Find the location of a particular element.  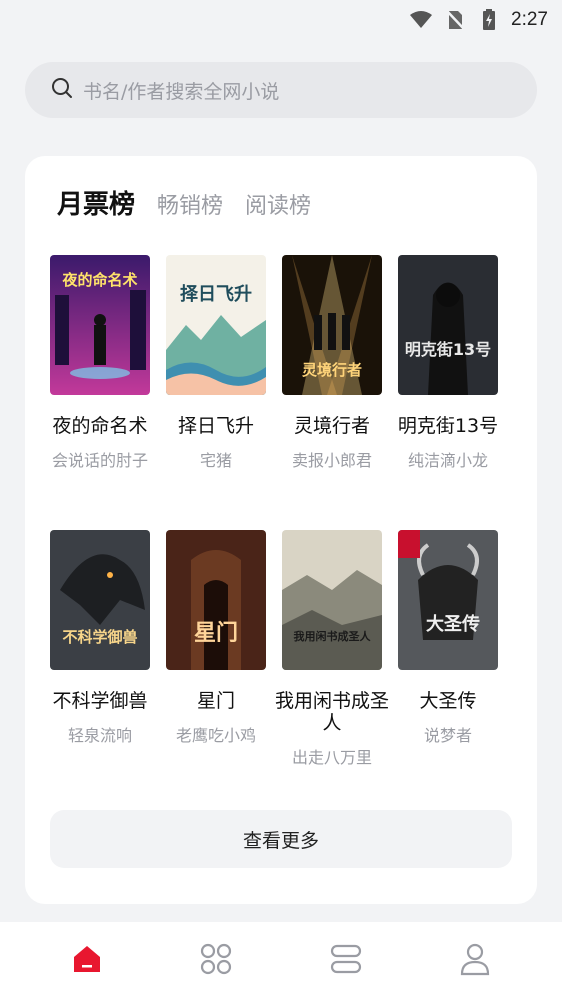

nav-profile is located at coordinates (475, 961).